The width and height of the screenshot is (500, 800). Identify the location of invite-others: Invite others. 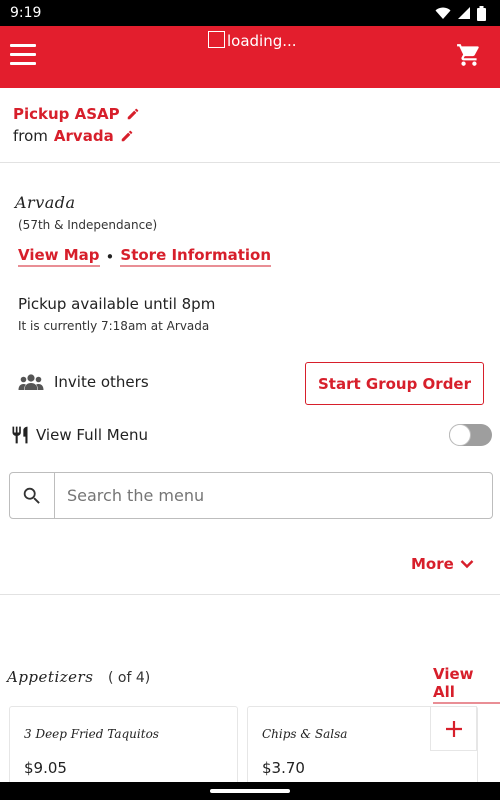
(83, 382).